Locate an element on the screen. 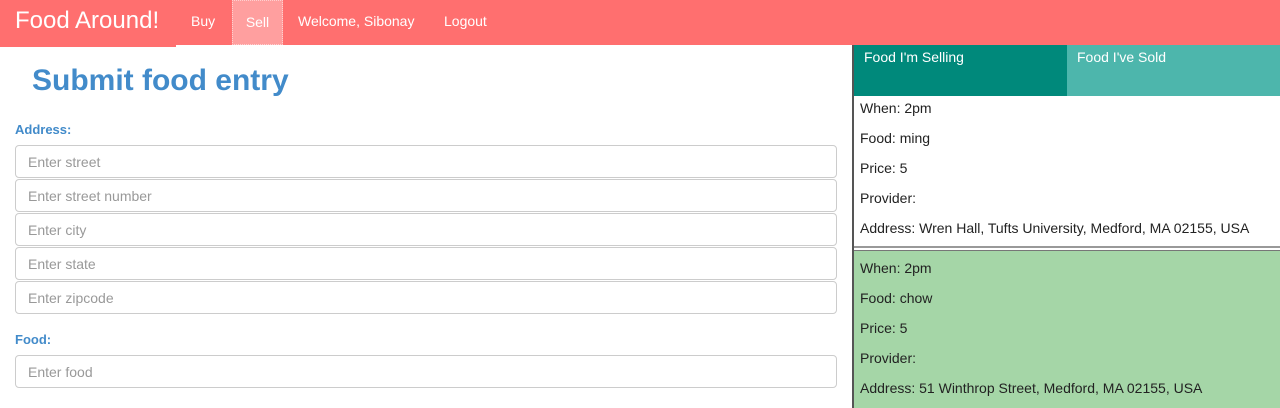  page-title: Submit food entry is located at coordinates (160, 80).